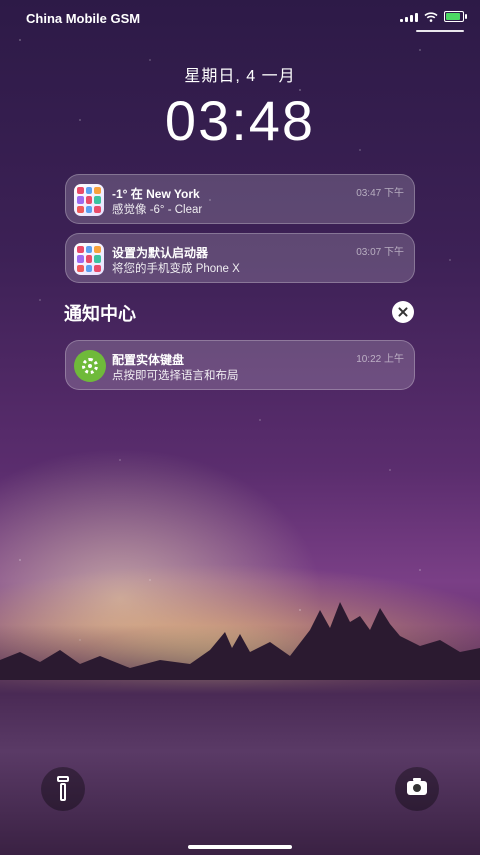  Describe the element at coordinates (380, 193) in the screenshot. I see `notification-time: 03:47 下午` at that location.